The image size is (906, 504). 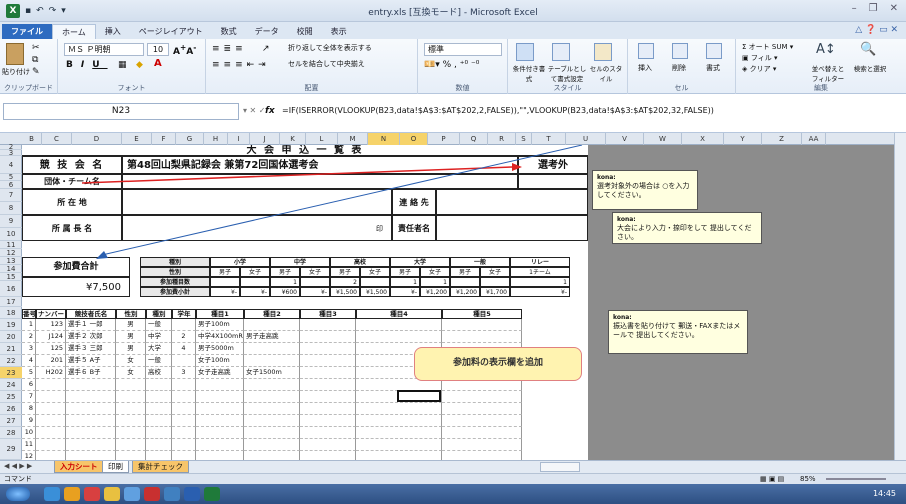 What do you see at coordinates (254, 110) in the screenshot?
I see `cancel-enter-icons: ▾ ✕ ✓` at bounding box center [254, 110].